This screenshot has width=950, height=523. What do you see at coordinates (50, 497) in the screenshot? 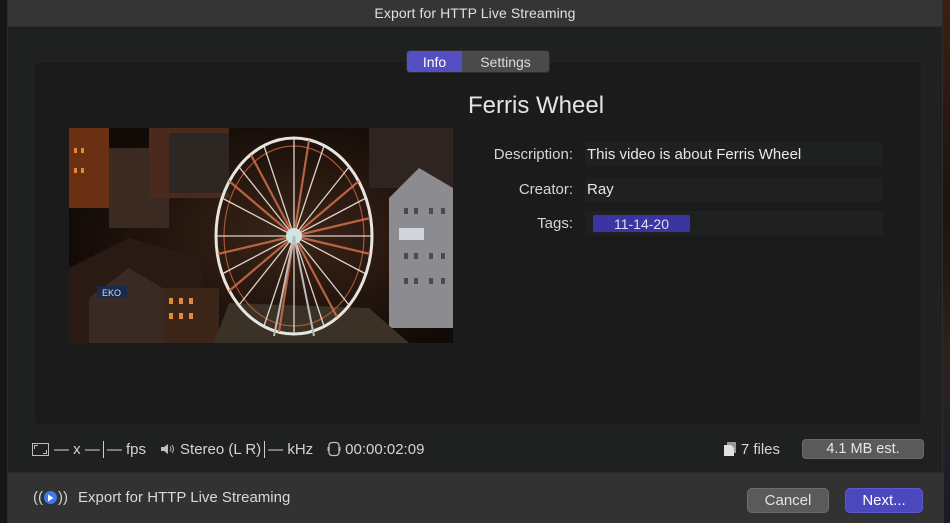
I see `hls-broadcast-icon: (())` at bounding box center [50, 497].